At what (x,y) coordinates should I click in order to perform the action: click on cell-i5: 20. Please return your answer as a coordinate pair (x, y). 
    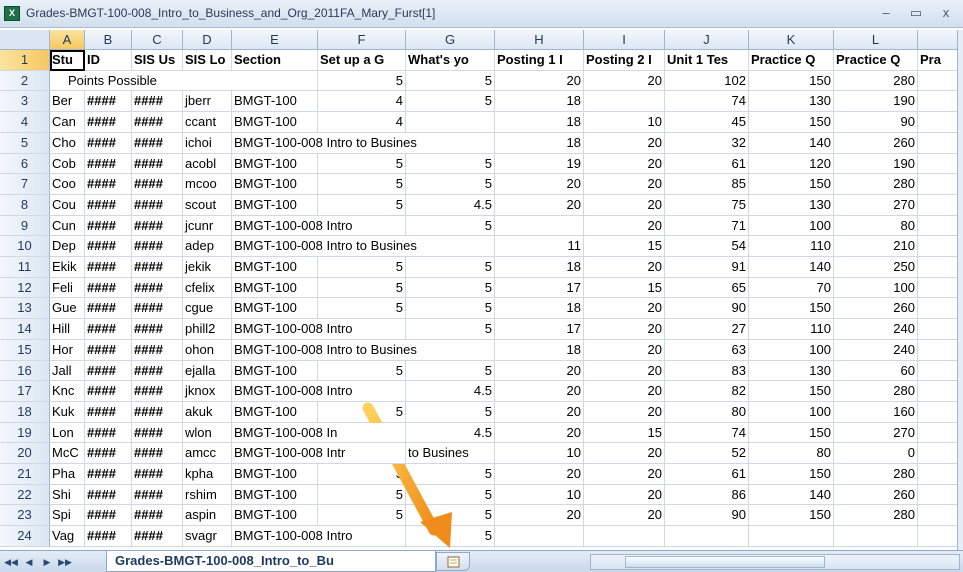
    Looking at the image, I should click on (624, 143).